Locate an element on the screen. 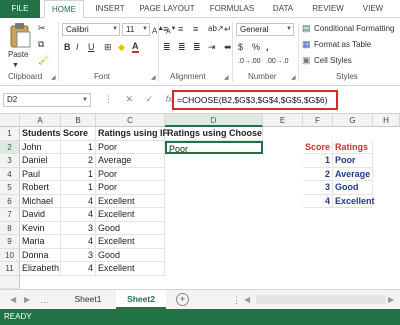 The image size is (400, 325). student-name-cell: David is located at coordinates (40, 215).